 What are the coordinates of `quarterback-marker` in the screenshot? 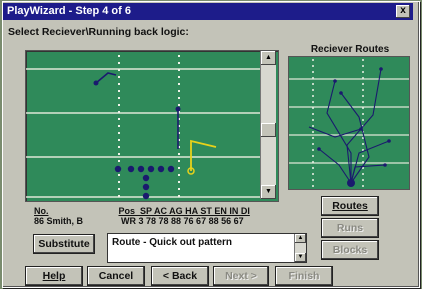 It's located at (351, 183).